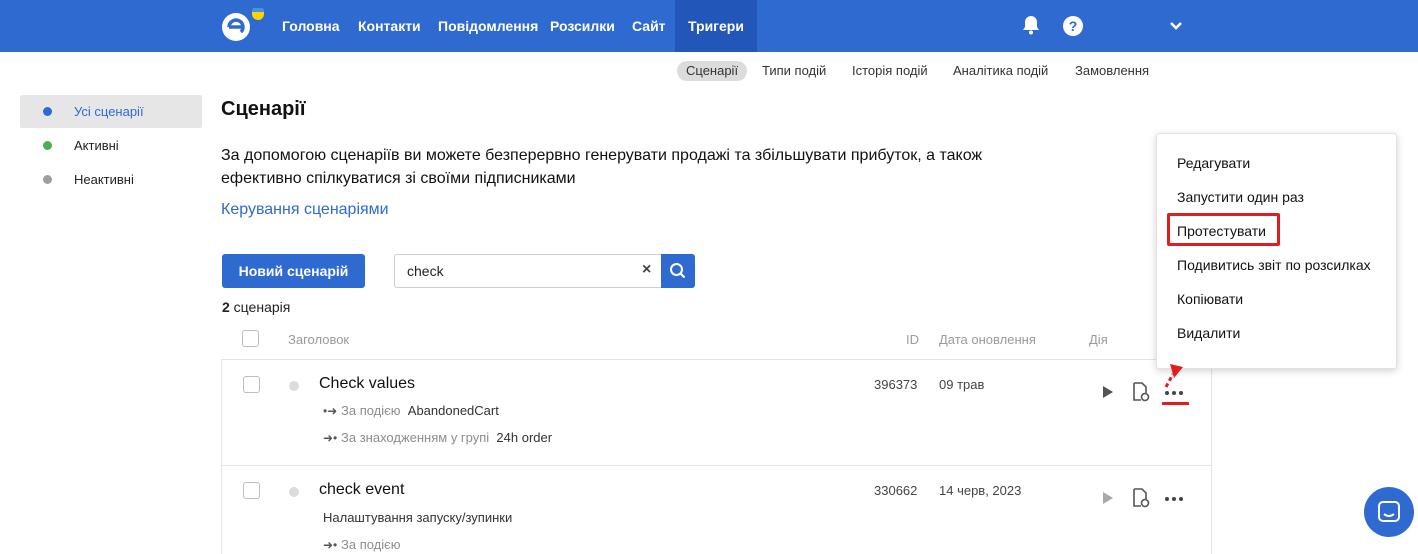 This screenshot has width=1418, height=554. Describe the element at coordinates (1173, 376) in the screenshot. I see `red-arrow-annotation` at that location.